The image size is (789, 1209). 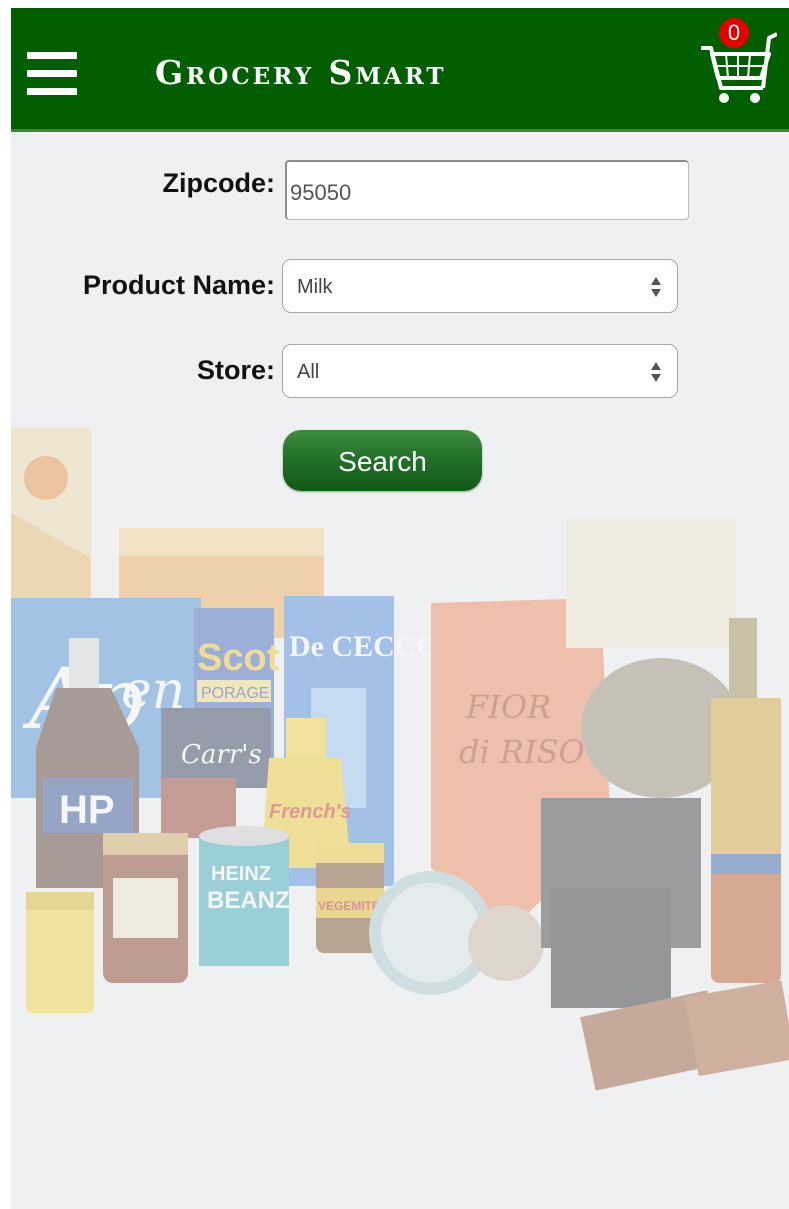 I want to click on app-header: Grocery Smart 0, so click(x=400, y=70).